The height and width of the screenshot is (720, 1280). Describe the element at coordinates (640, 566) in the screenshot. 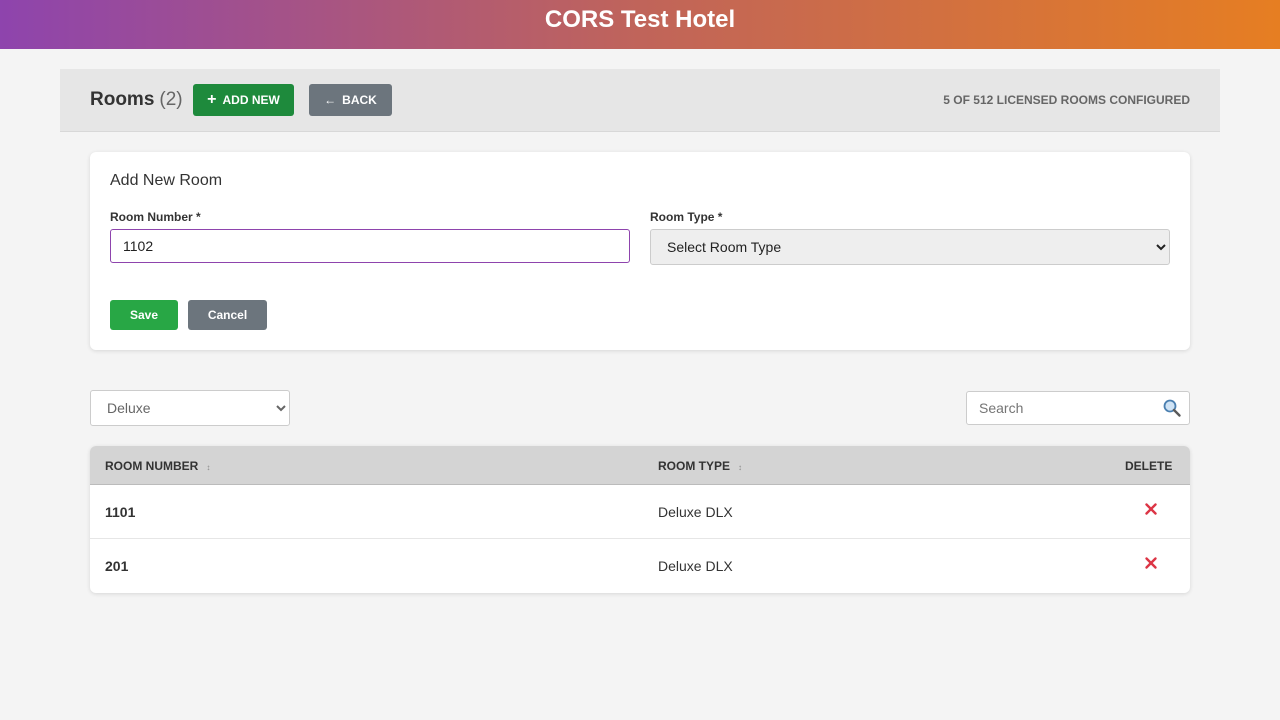

I see `table-row: 201 Deluxe DLX` at that location.